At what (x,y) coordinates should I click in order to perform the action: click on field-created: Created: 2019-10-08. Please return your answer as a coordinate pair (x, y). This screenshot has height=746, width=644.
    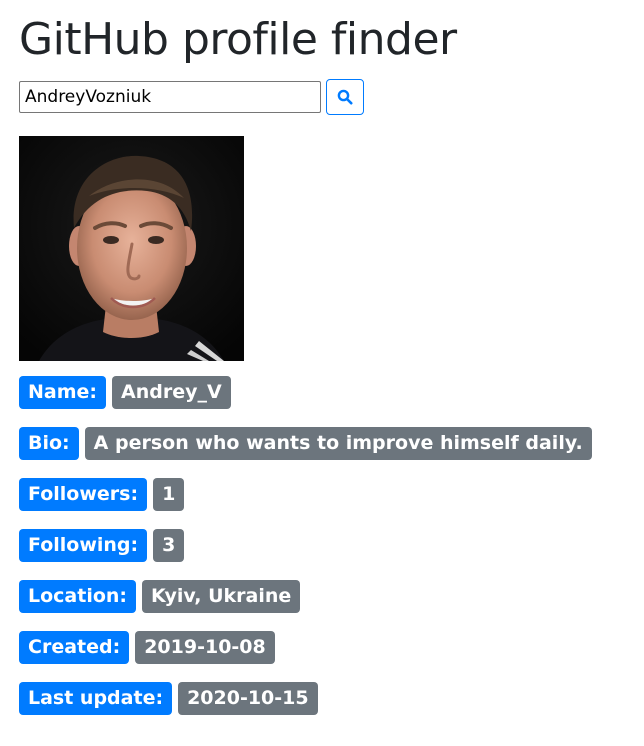
    Looking at the image, I should click on (305, 656).